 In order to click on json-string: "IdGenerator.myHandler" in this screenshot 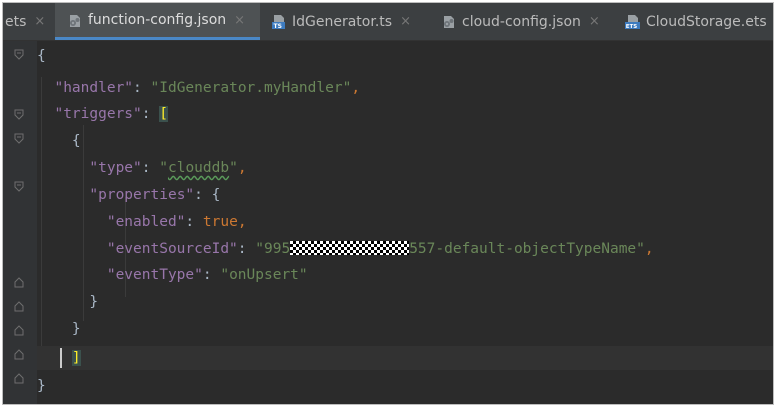, I will do `click(251, 88)`.